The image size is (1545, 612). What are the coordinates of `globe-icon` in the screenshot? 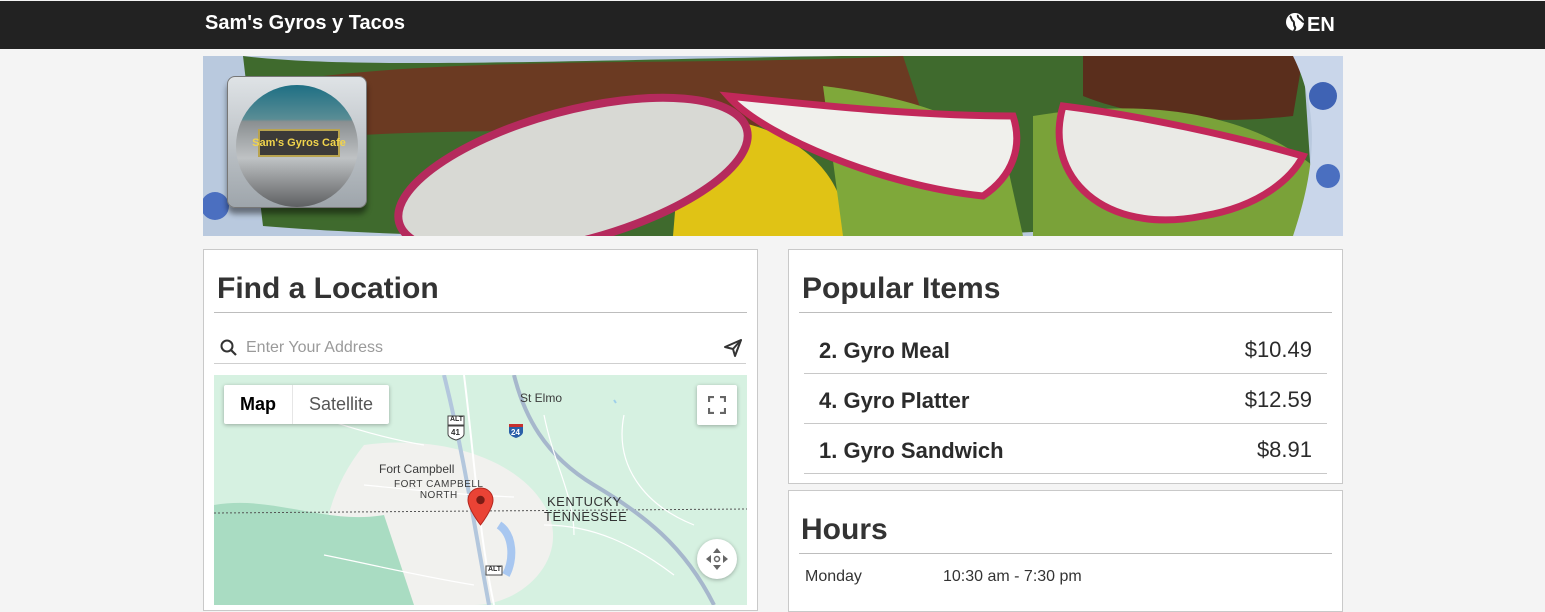 It's located at (1295, 25).